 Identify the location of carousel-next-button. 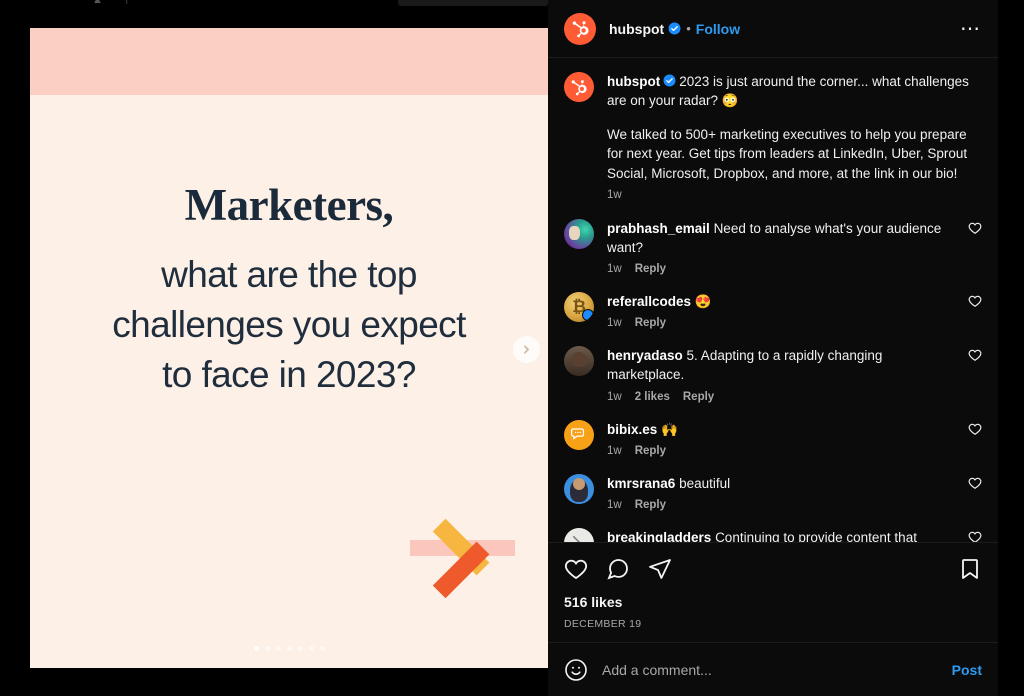
(526, 349).